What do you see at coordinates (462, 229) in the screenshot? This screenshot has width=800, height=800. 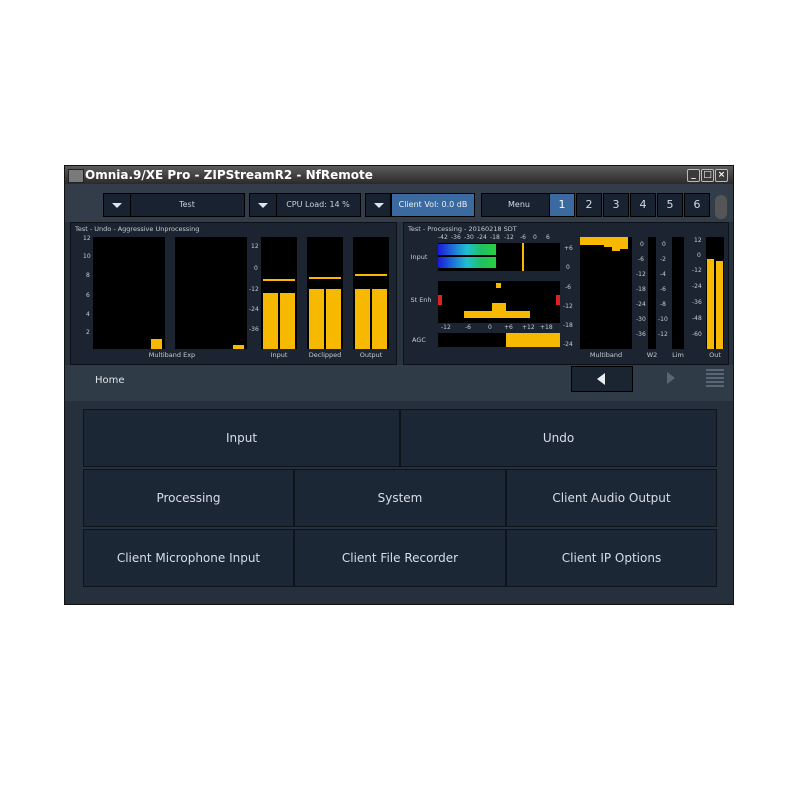 I see `processing-panel-title: Test - Processing - 20160218 SDT` at bounding box center [462, 229].